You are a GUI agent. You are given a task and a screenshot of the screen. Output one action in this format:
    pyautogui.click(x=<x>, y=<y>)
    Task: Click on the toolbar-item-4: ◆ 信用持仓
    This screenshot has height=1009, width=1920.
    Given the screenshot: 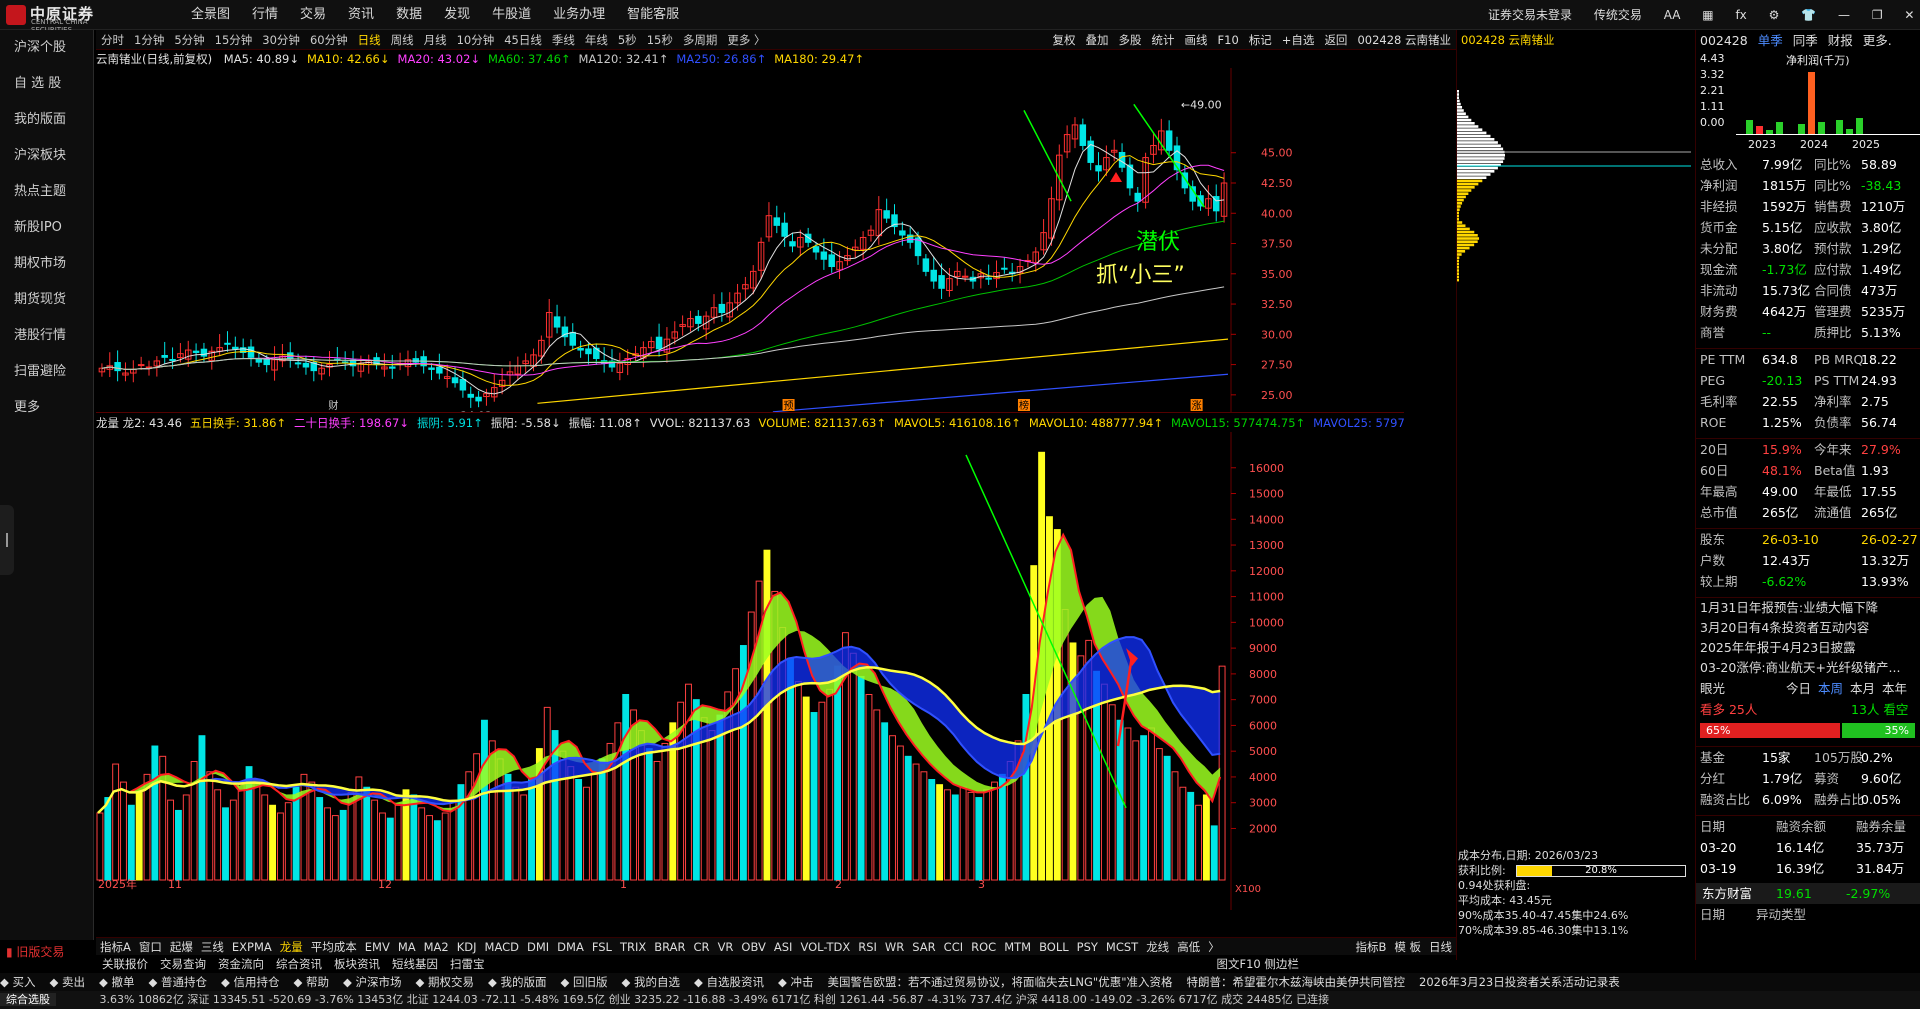 What is the action you would take?
    pyautogui.click(x=250, y=982)
    